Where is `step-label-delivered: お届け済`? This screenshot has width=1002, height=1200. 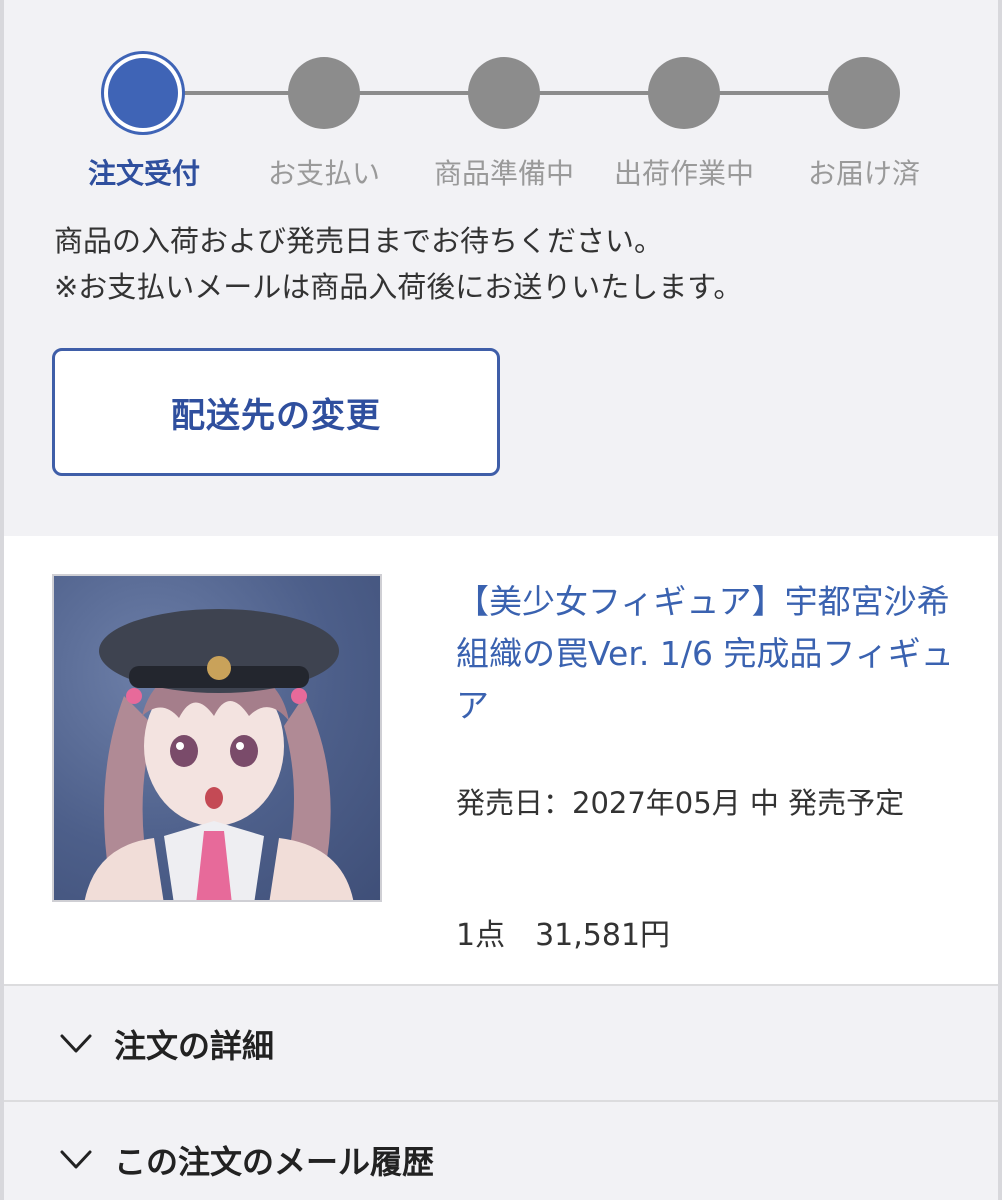
step-label-delivered: お届け済 is located at coordinates (863, 173).